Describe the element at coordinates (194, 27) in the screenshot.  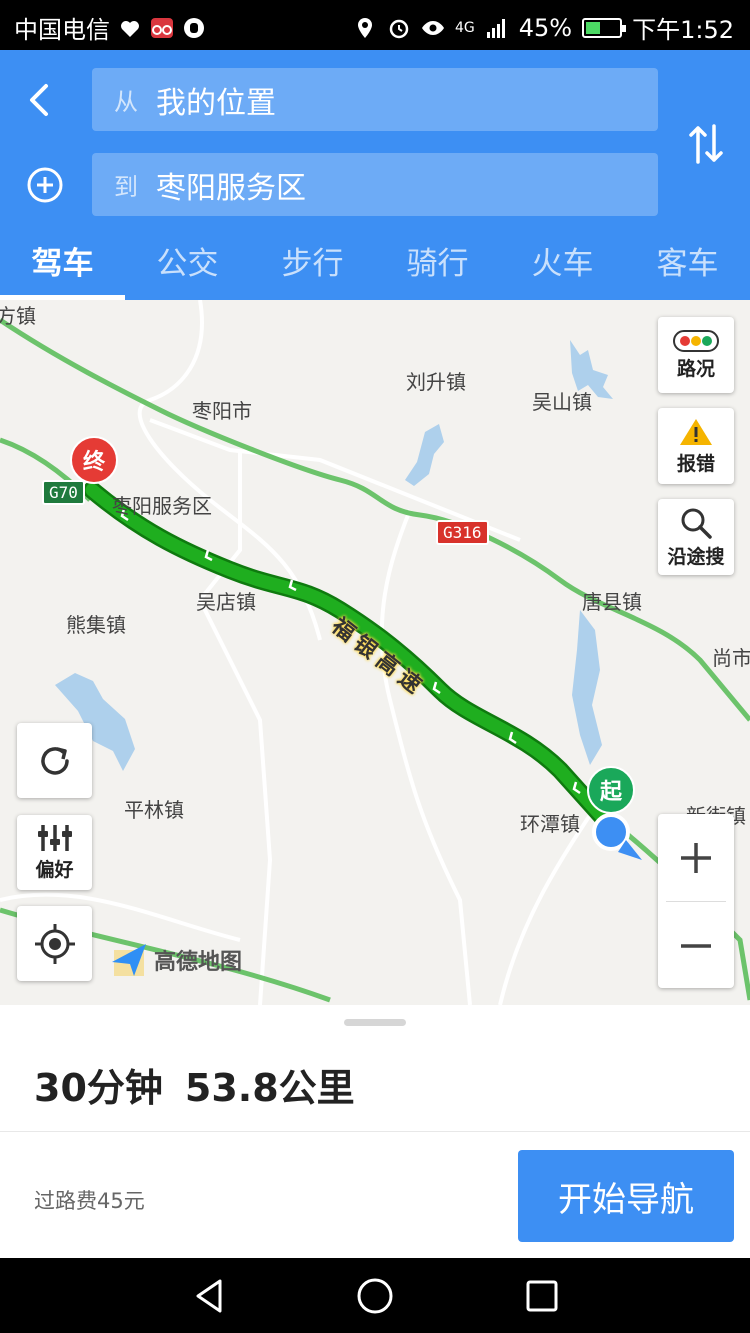
I see `hand-icon` at that location.